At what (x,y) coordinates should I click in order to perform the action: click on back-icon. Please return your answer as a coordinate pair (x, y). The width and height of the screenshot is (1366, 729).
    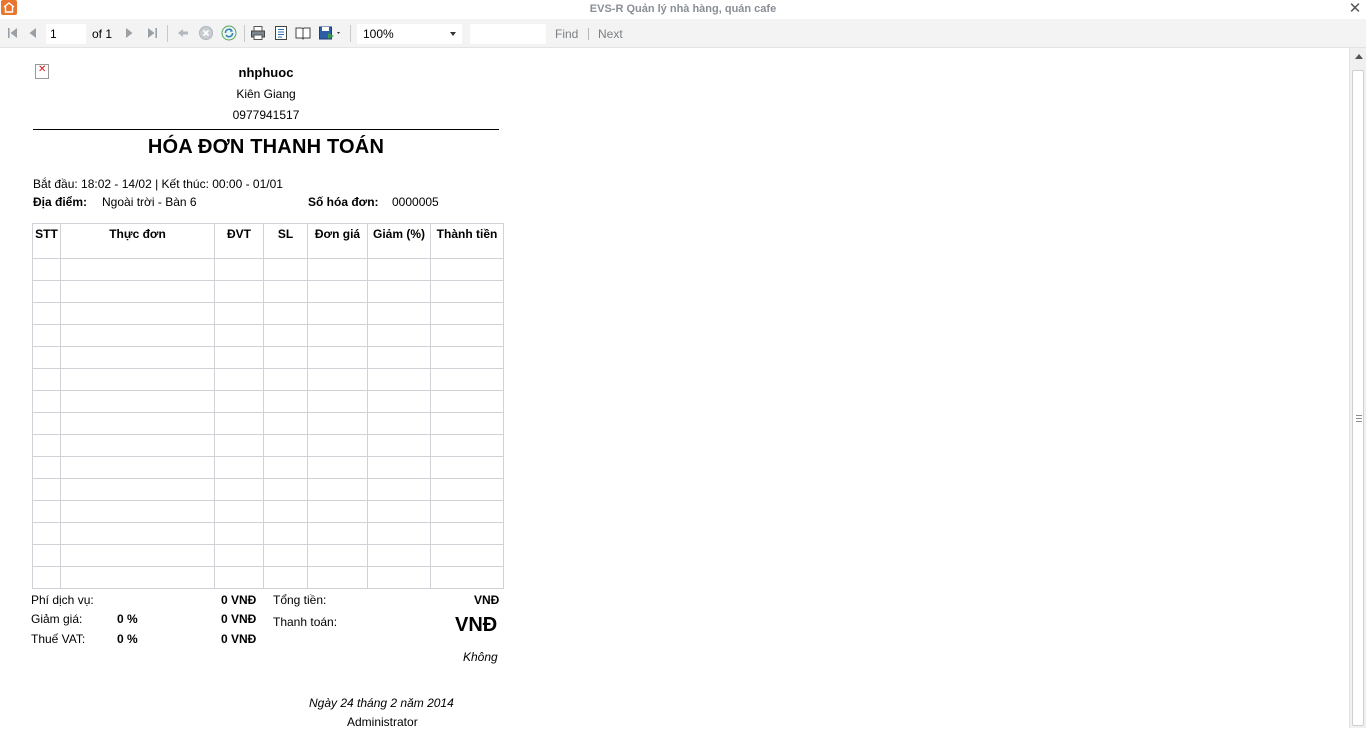
    Looking at the image, I should click on (183, 33).